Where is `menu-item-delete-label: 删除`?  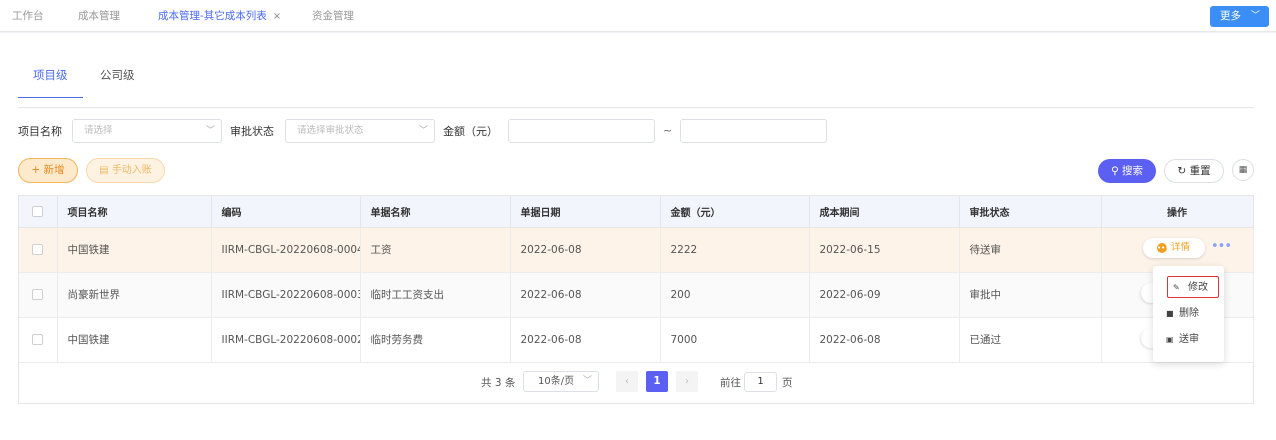 menu-item-delete-label: 删除 is located at coordinates (1189, 313).